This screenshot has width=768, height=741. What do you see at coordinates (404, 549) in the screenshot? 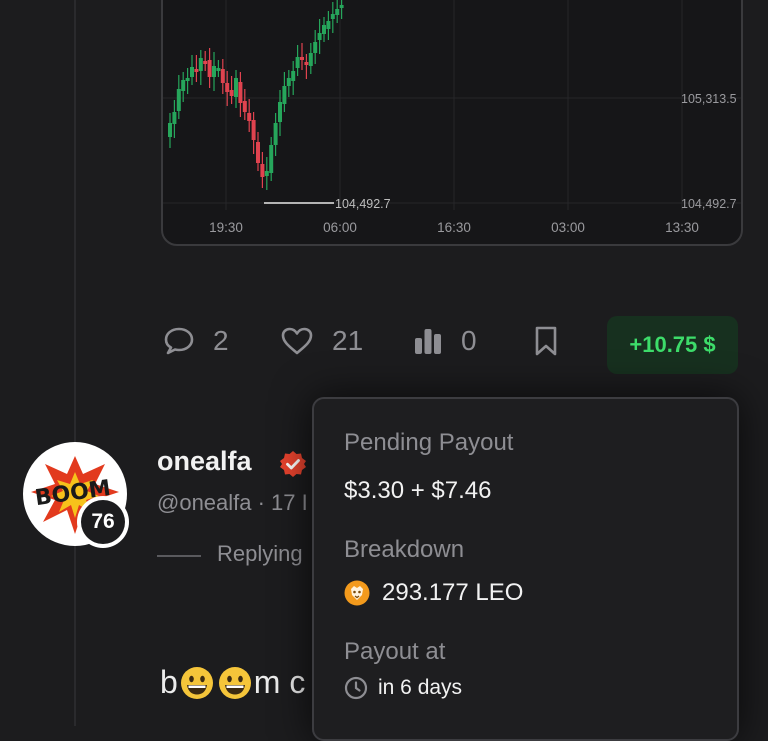
I see `breakdown-label: Breakdown` at bounding box center [404, 549].